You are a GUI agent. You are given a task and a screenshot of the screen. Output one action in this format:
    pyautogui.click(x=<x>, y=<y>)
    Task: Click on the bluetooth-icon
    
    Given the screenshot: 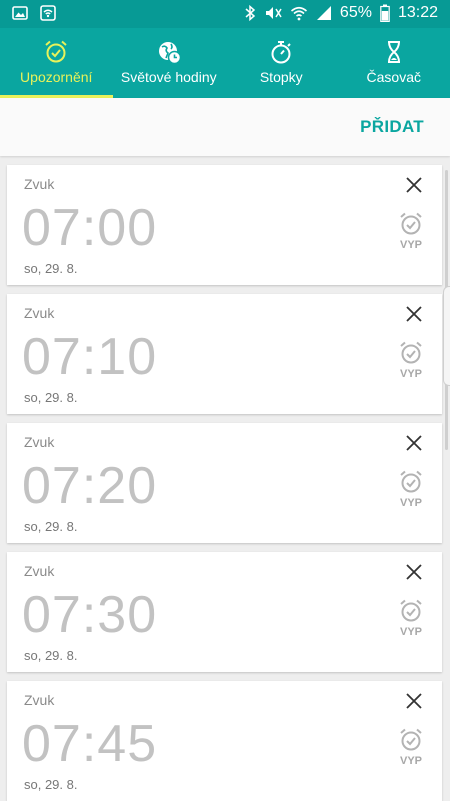 What is the action you would take?
    pyautogui.click(x=250, y=13)
    